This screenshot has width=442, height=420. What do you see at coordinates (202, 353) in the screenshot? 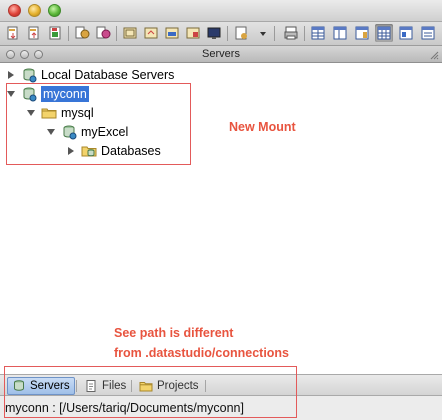
I see `annotation-path-note-line2: from .datastudio/connections` at bounding box center [202, 353].